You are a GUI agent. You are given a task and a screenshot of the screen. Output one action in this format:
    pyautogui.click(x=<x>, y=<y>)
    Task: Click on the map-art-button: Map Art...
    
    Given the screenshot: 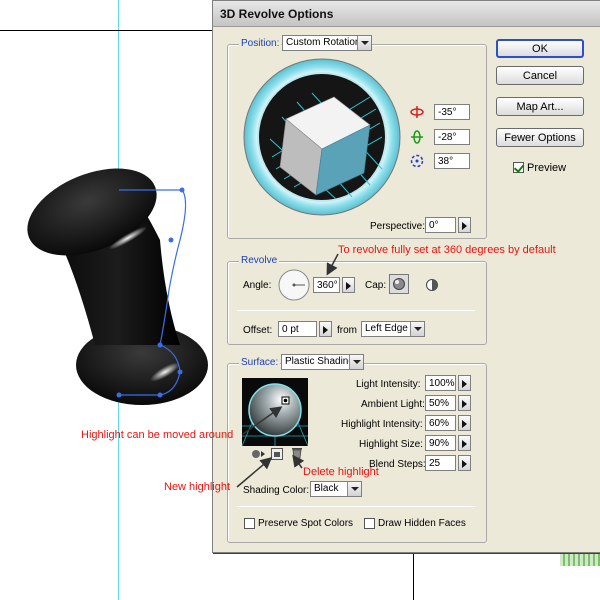 What is the action you would take?
    pyautogui.click(x=540, y=106)
    